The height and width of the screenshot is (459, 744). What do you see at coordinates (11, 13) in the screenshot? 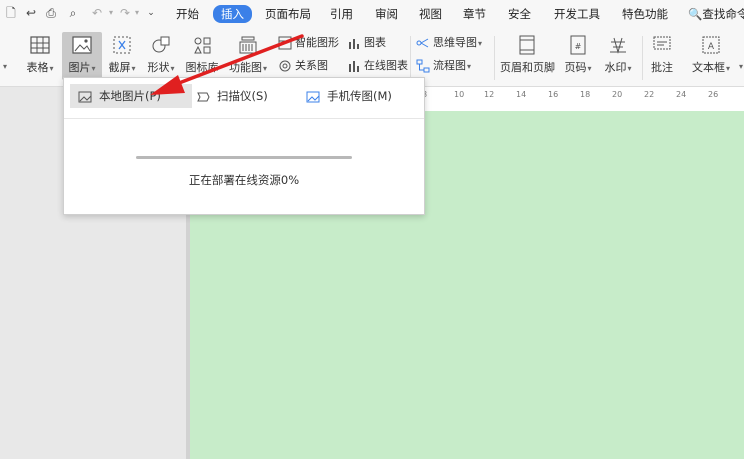
I see `file-icon: 🗋` at bounding box center [11, 13].